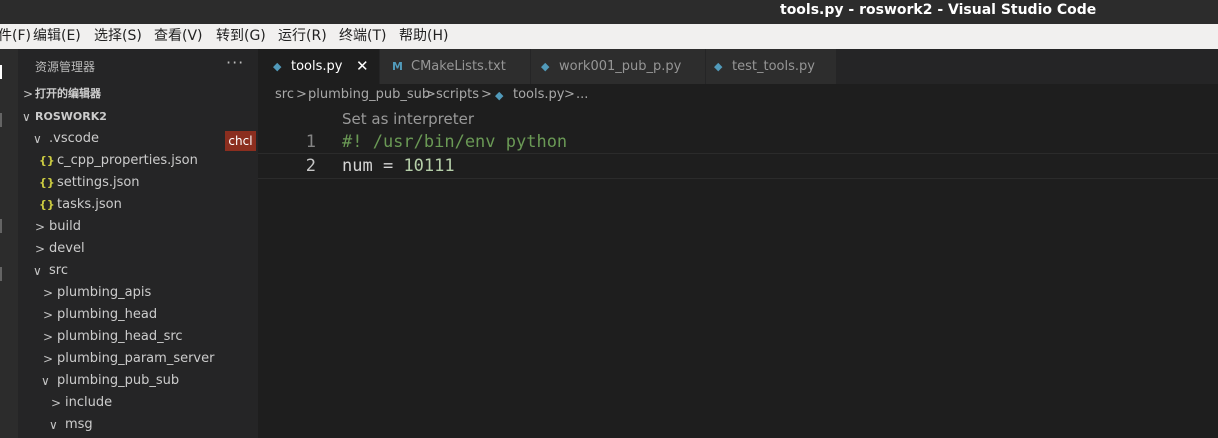  What do you see at coordinates (58, 270) in the screenshot?
I see `tree-item-label: src` at bounding box center [58, 270].